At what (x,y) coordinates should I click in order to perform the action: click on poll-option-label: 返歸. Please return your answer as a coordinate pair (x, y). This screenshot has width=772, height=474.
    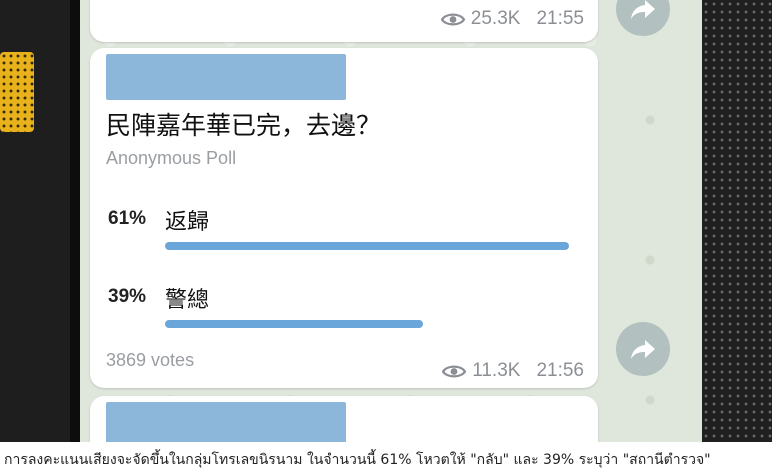
    Looking at the image, I should click on (187, 222).